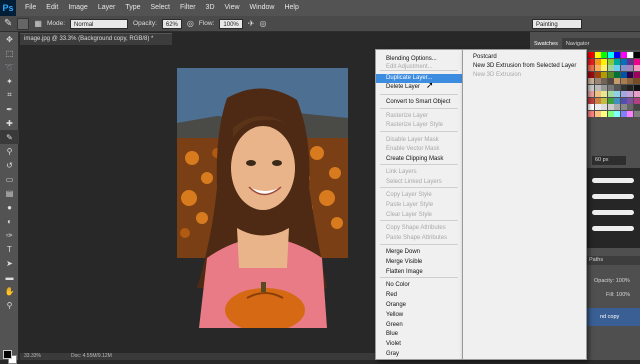 This screenshot has width=640, height=364. I want to click on move-tool-icon: ✥, so click(9, 39).